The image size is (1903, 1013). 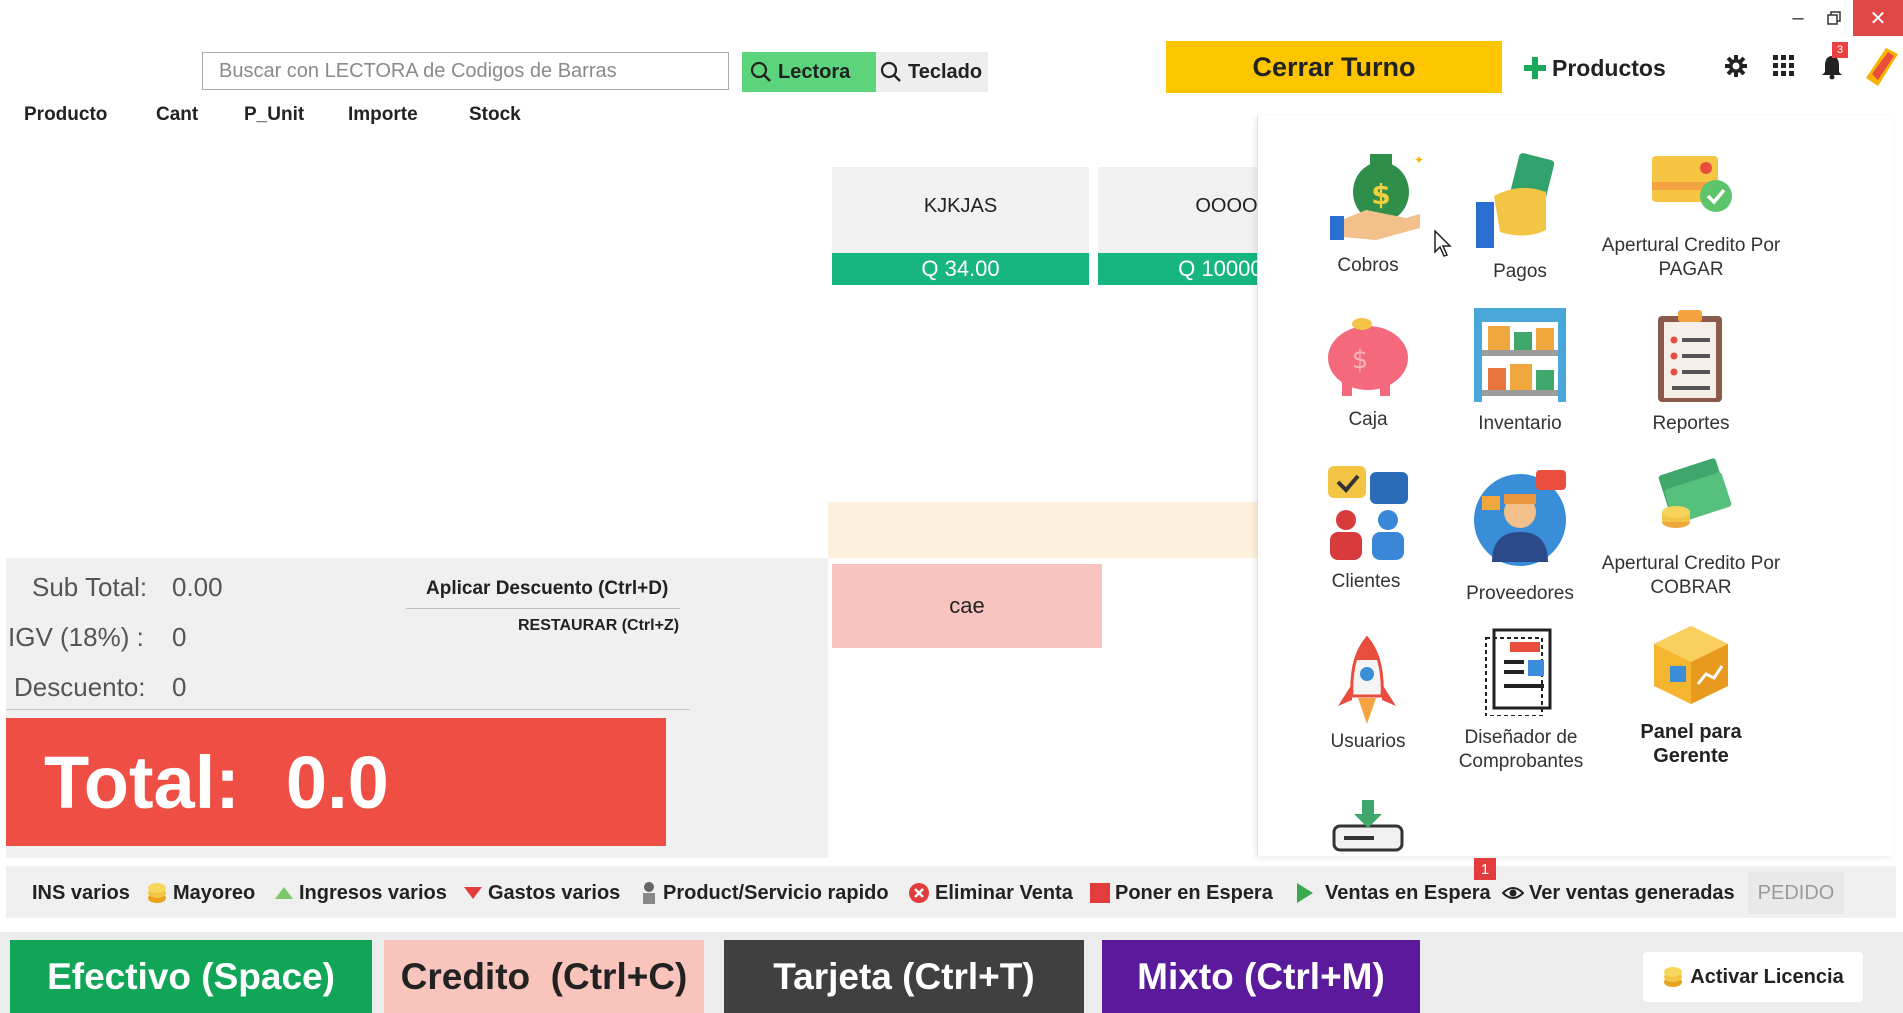 What do you see at coordinates (1882, 67) in the screenshot?
I see `license-key-icon` at bounding box center [1882, 67].